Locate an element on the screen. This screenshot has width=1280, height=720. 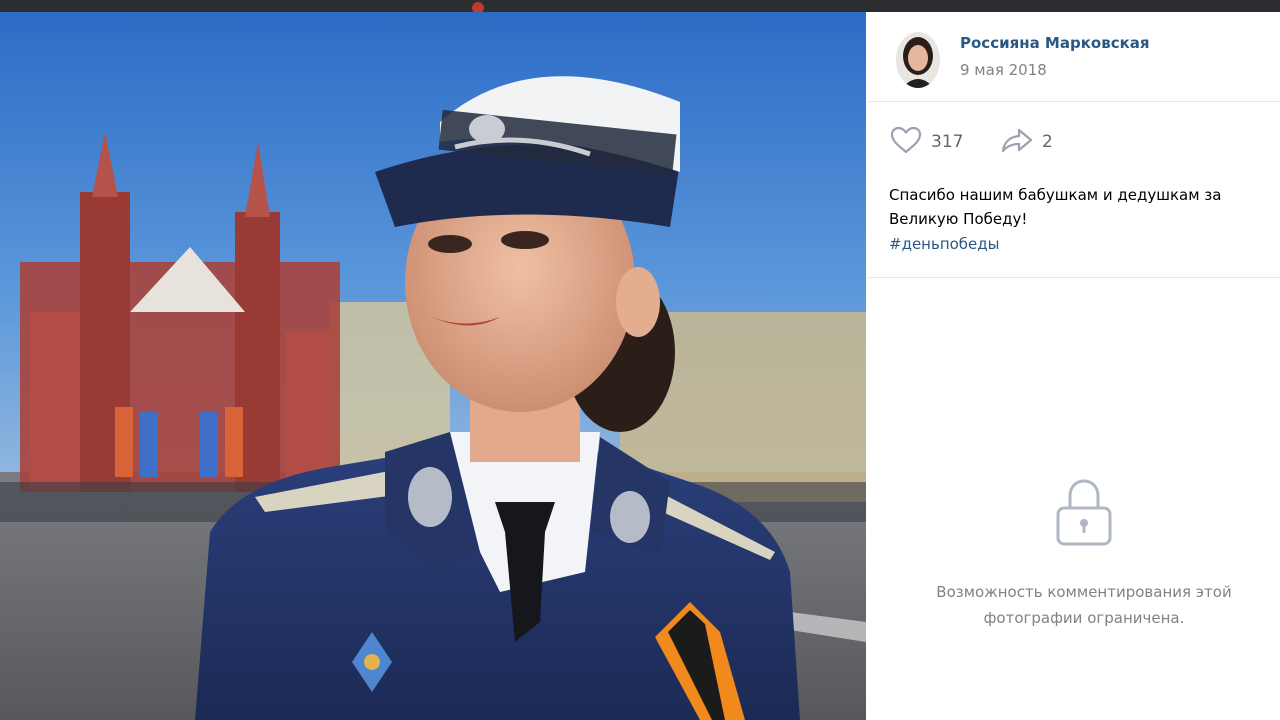
divider is located at coordinates (1074, 277).